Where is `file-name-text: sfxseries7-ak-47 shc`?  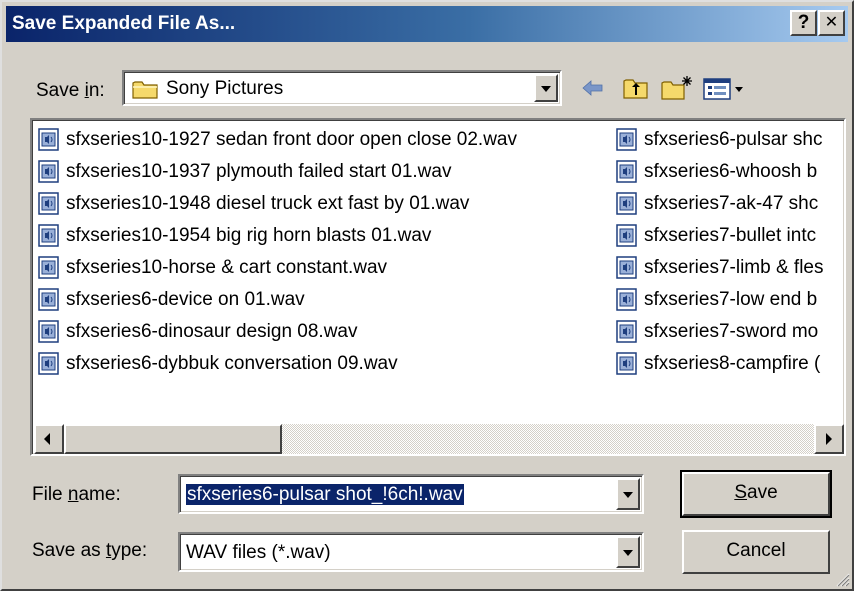 file-name-text: sfxseries7-ak-47 shc is located at coordinates (731, 203).